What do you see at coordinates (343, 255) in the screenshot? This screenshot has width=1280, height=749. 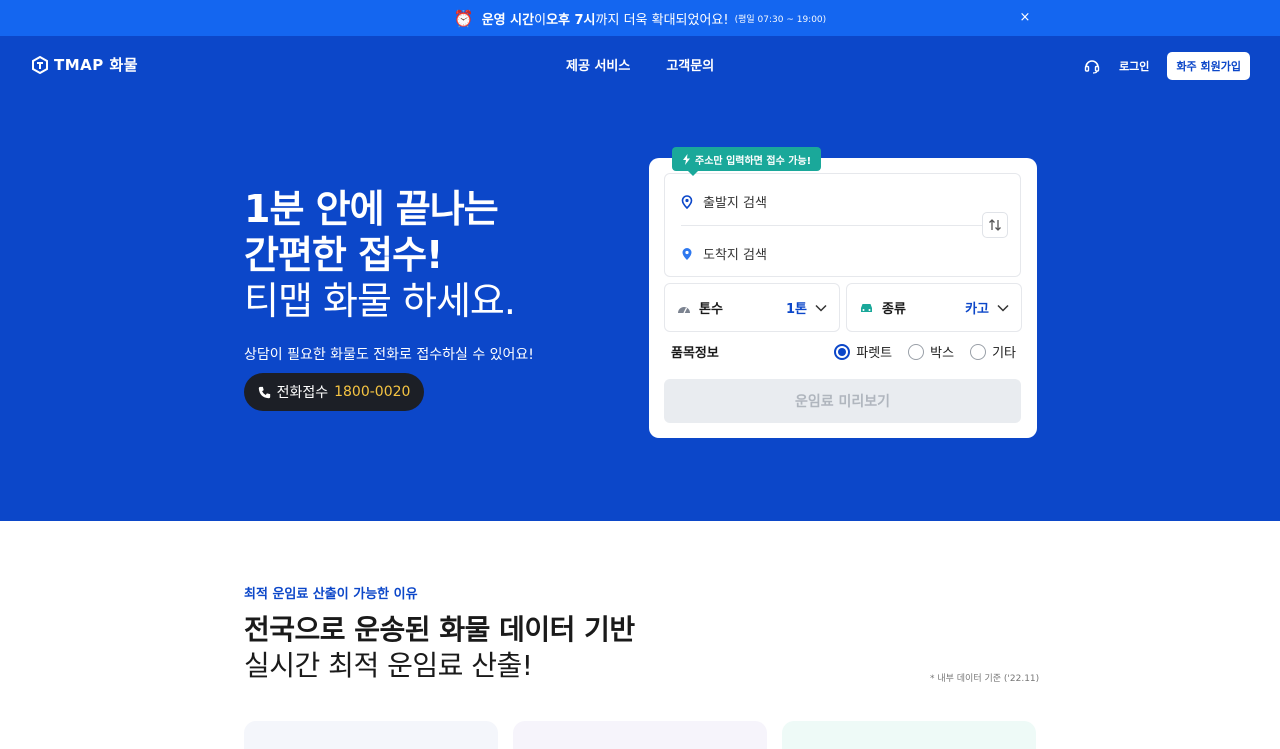 I see `headline-line-2: 간편한 접수!` at bounding box center [343, 255].